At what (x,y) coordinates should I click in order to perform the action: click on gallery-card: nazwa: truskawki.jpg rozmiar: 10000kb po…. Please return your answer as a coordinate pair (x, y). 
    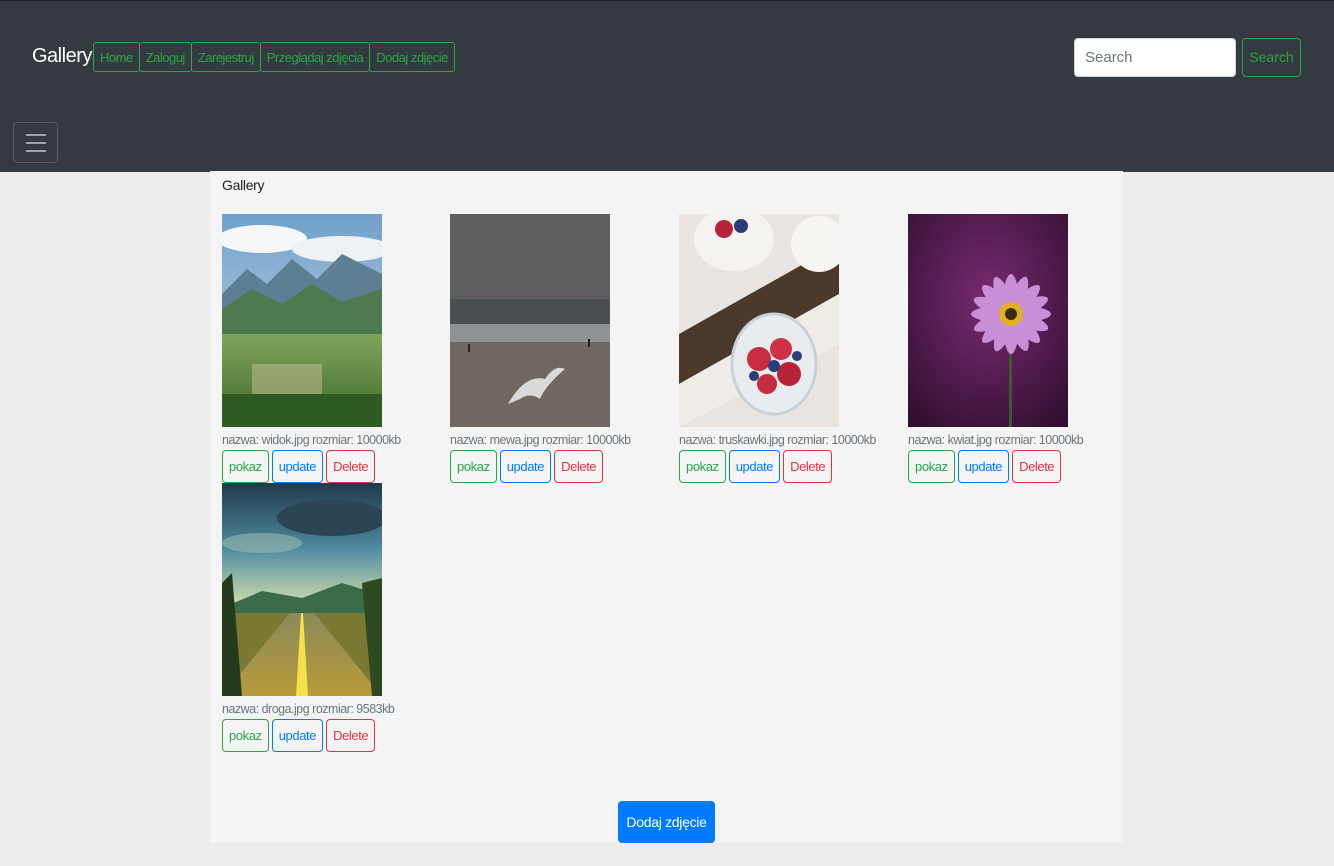
    Looking at the image, I should click on (789, 348).